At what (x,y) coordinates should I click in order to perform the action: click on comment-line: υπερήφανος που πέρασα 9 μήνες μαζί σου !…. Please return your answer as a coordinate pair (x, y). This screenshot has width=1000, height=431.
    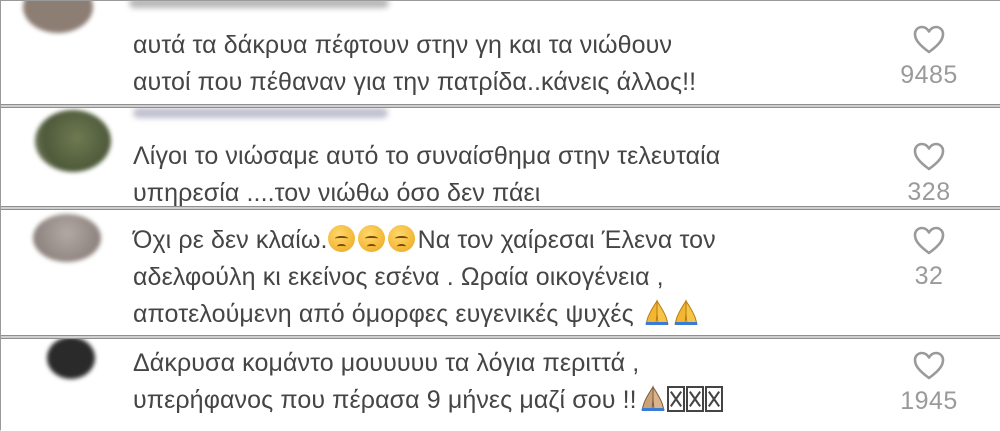
    Looking at the image, I should click on (513, 400).